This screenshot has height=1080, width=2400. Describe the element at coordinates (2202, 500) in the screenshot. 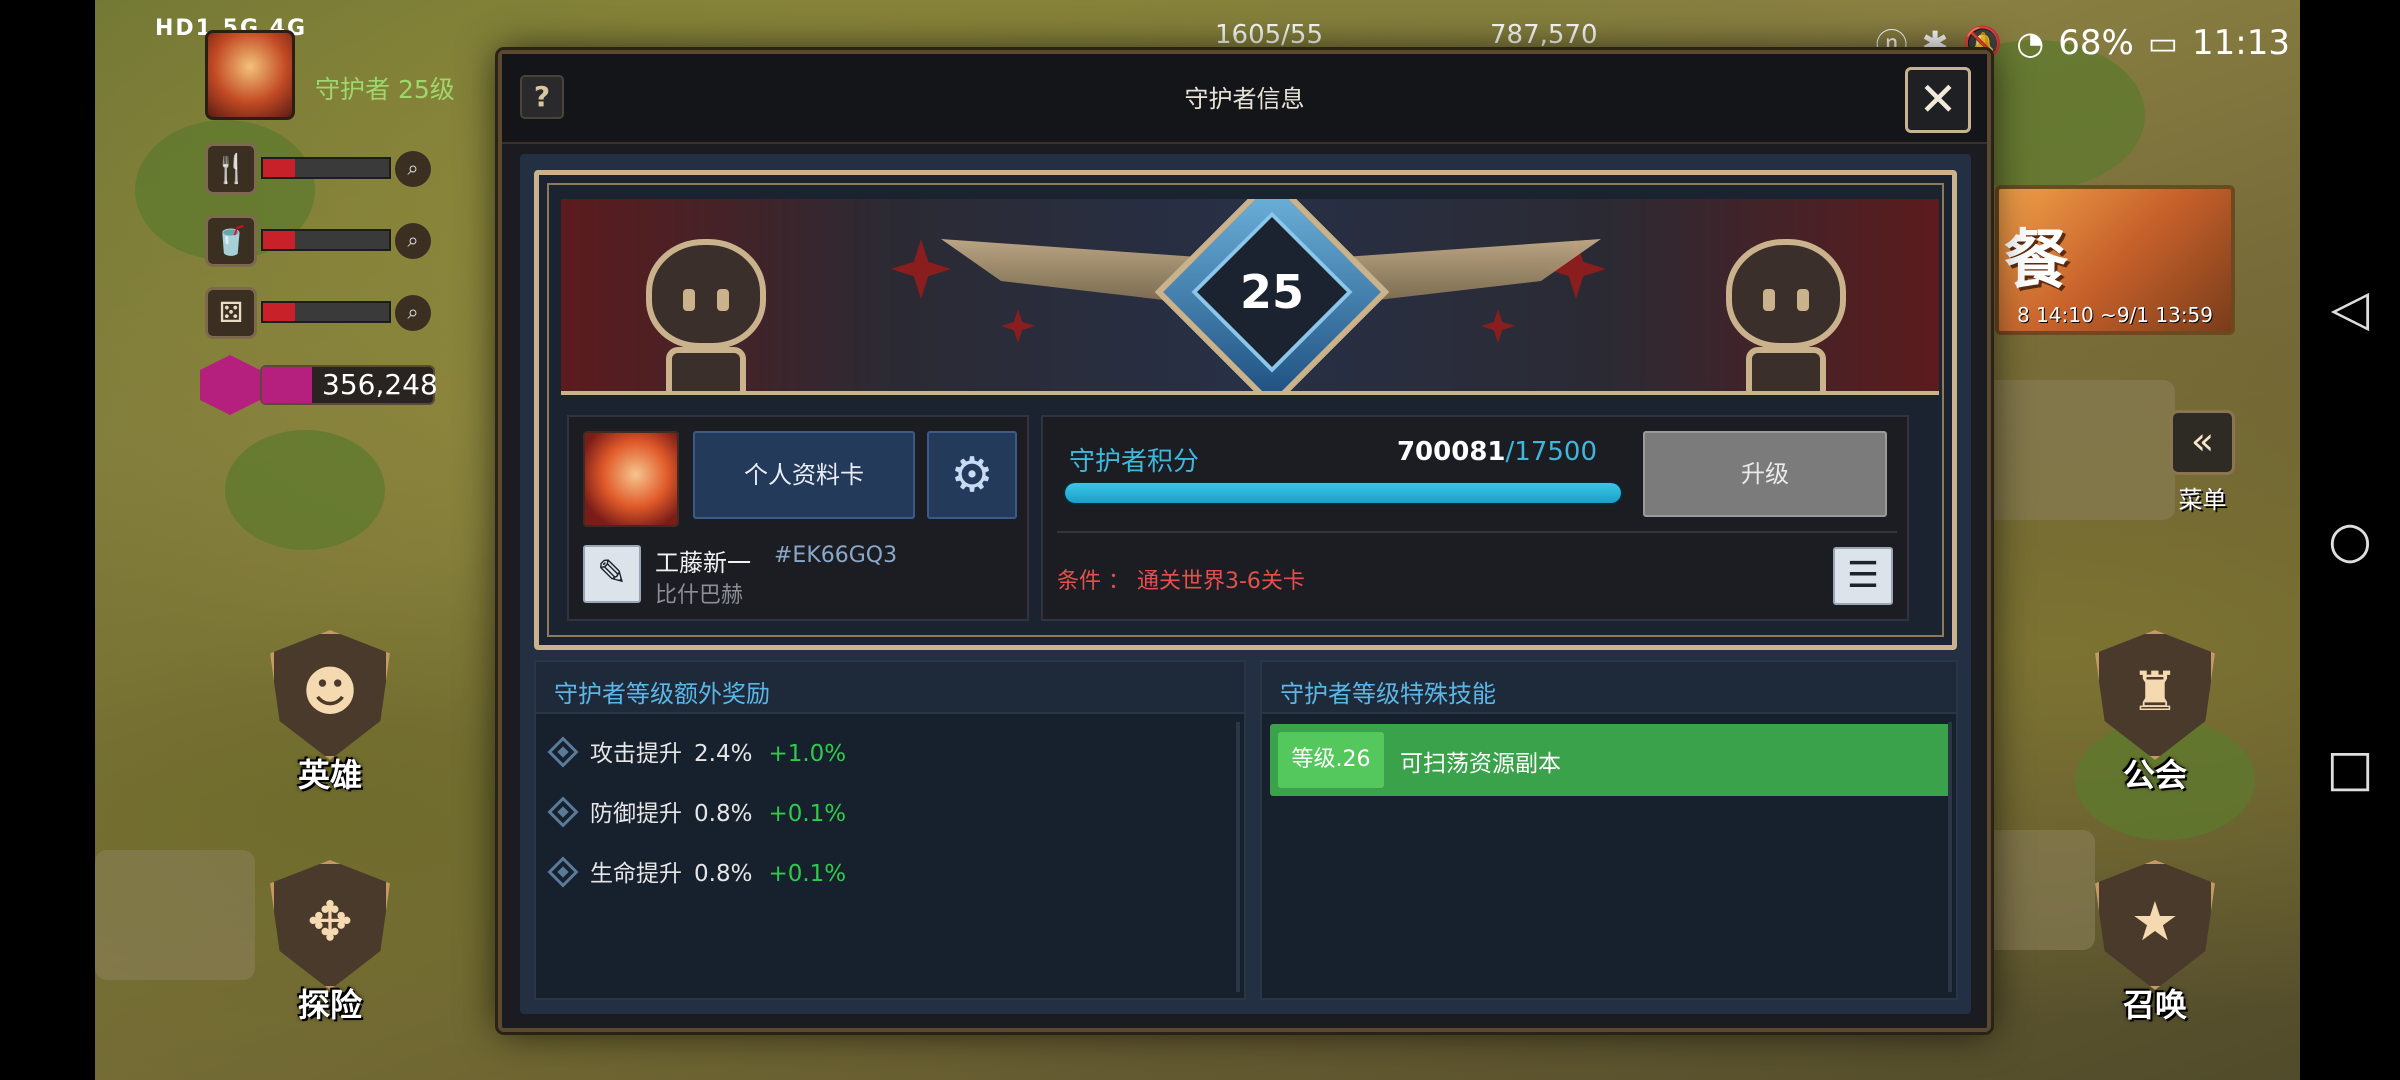

I see `menu-label: 菜单` at that location.